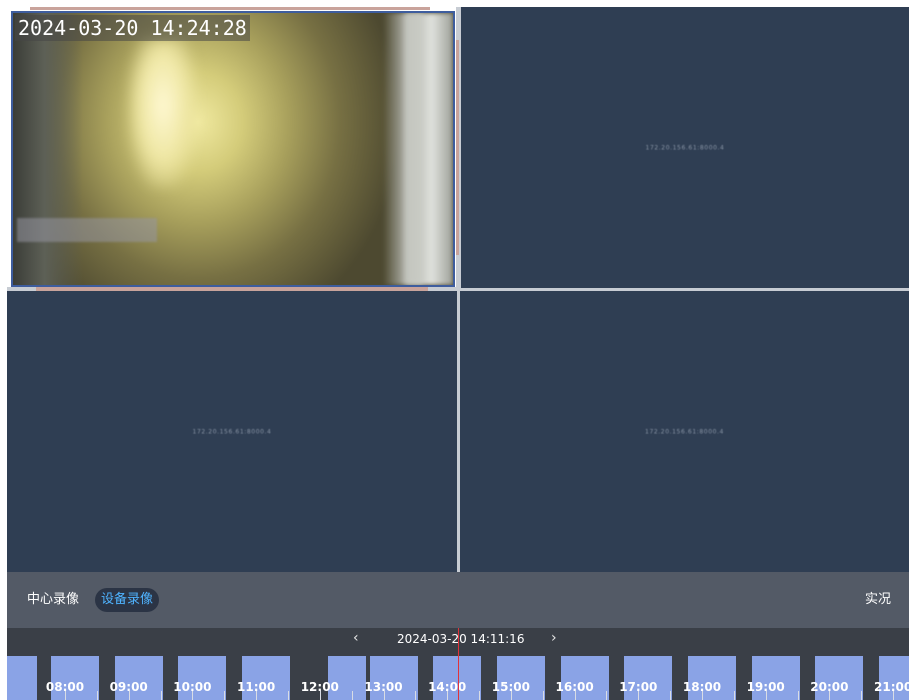 This screenshot has width=909, height=700. Describe the element at coordinates (554, 638) in the screenshot. I see `chevron-right-icon: ›` at that location.